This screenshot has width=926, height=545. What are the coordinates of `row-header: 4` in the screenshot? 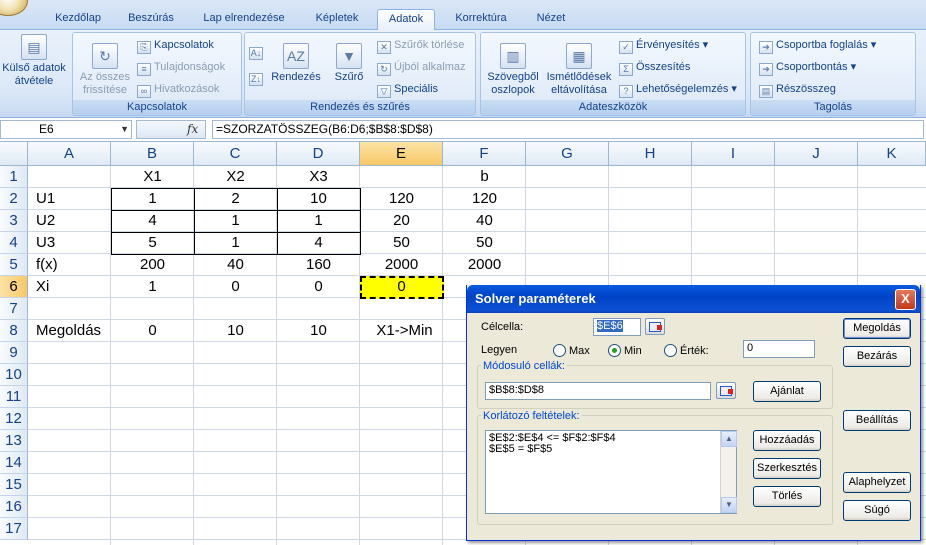 It's located at (14, 243).